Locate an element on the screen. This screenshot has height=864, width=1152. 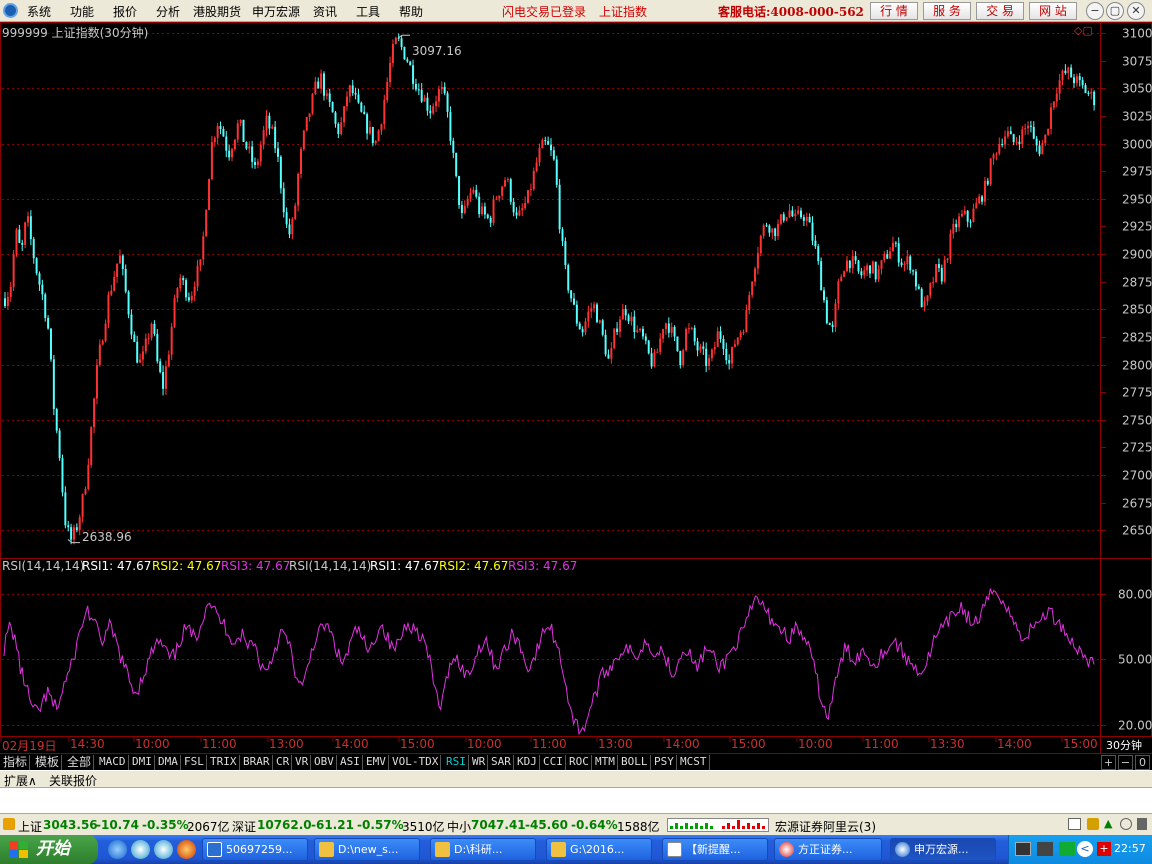
tab-macd: MACD is located at coordinates (113, 762).